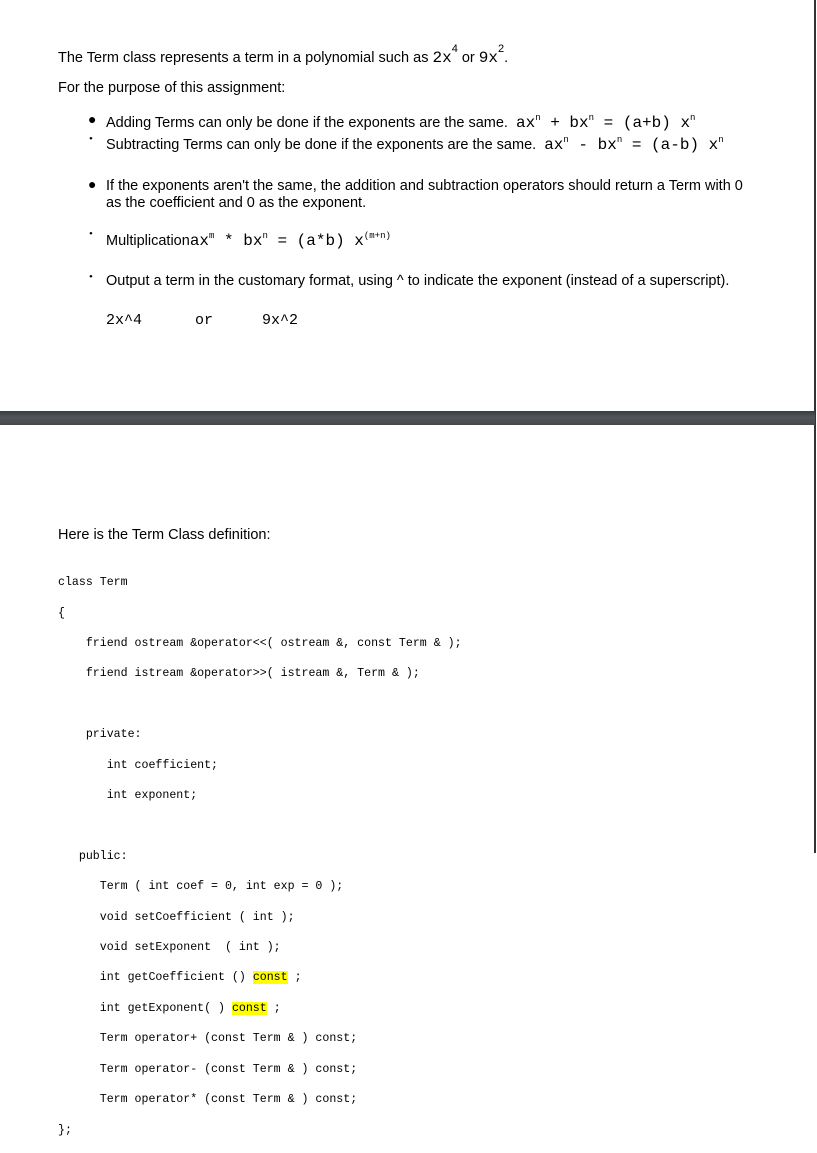 The height and width of the screenshot is (1153, 817). Describe the element at coordinates (176, 917) in the screenshot. I see `code-line: void setCoefficient ( int );` at that location.